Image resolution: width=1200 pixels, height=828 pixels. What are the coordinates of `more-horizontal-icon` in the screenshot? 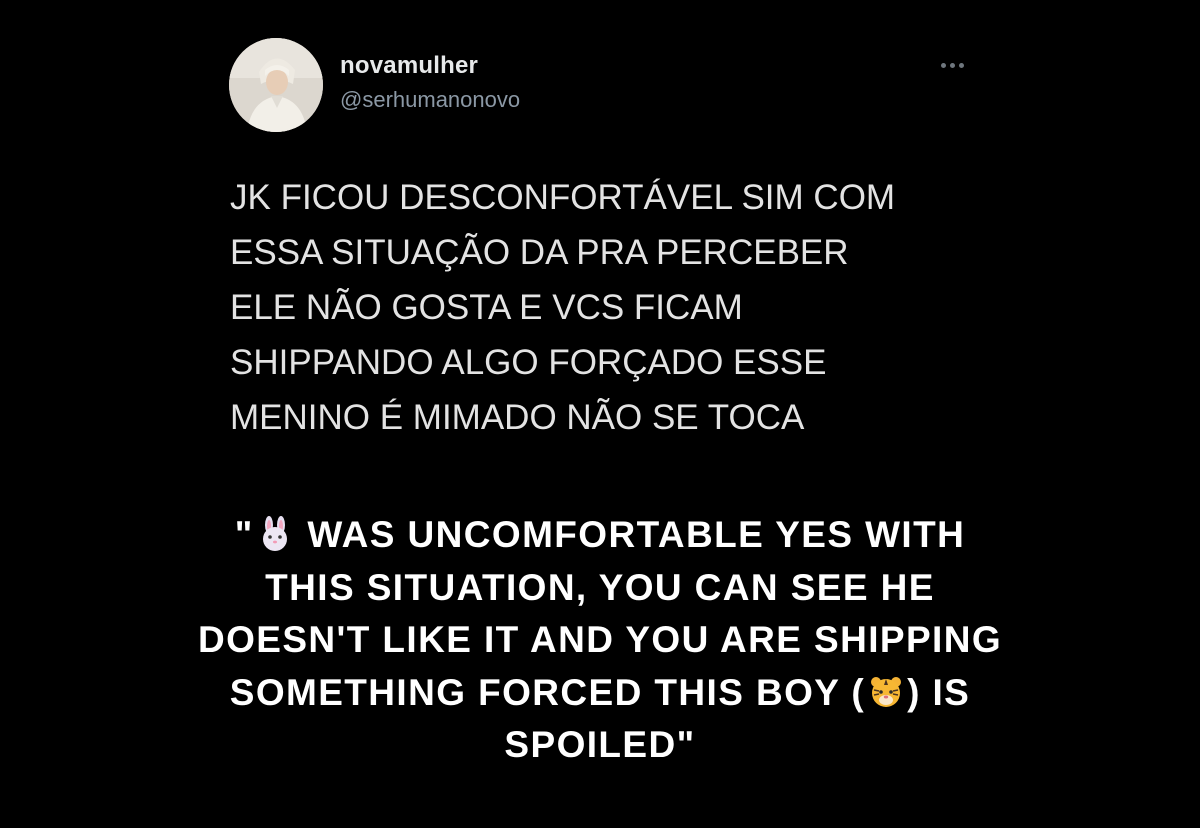 It's located at (952, 65).